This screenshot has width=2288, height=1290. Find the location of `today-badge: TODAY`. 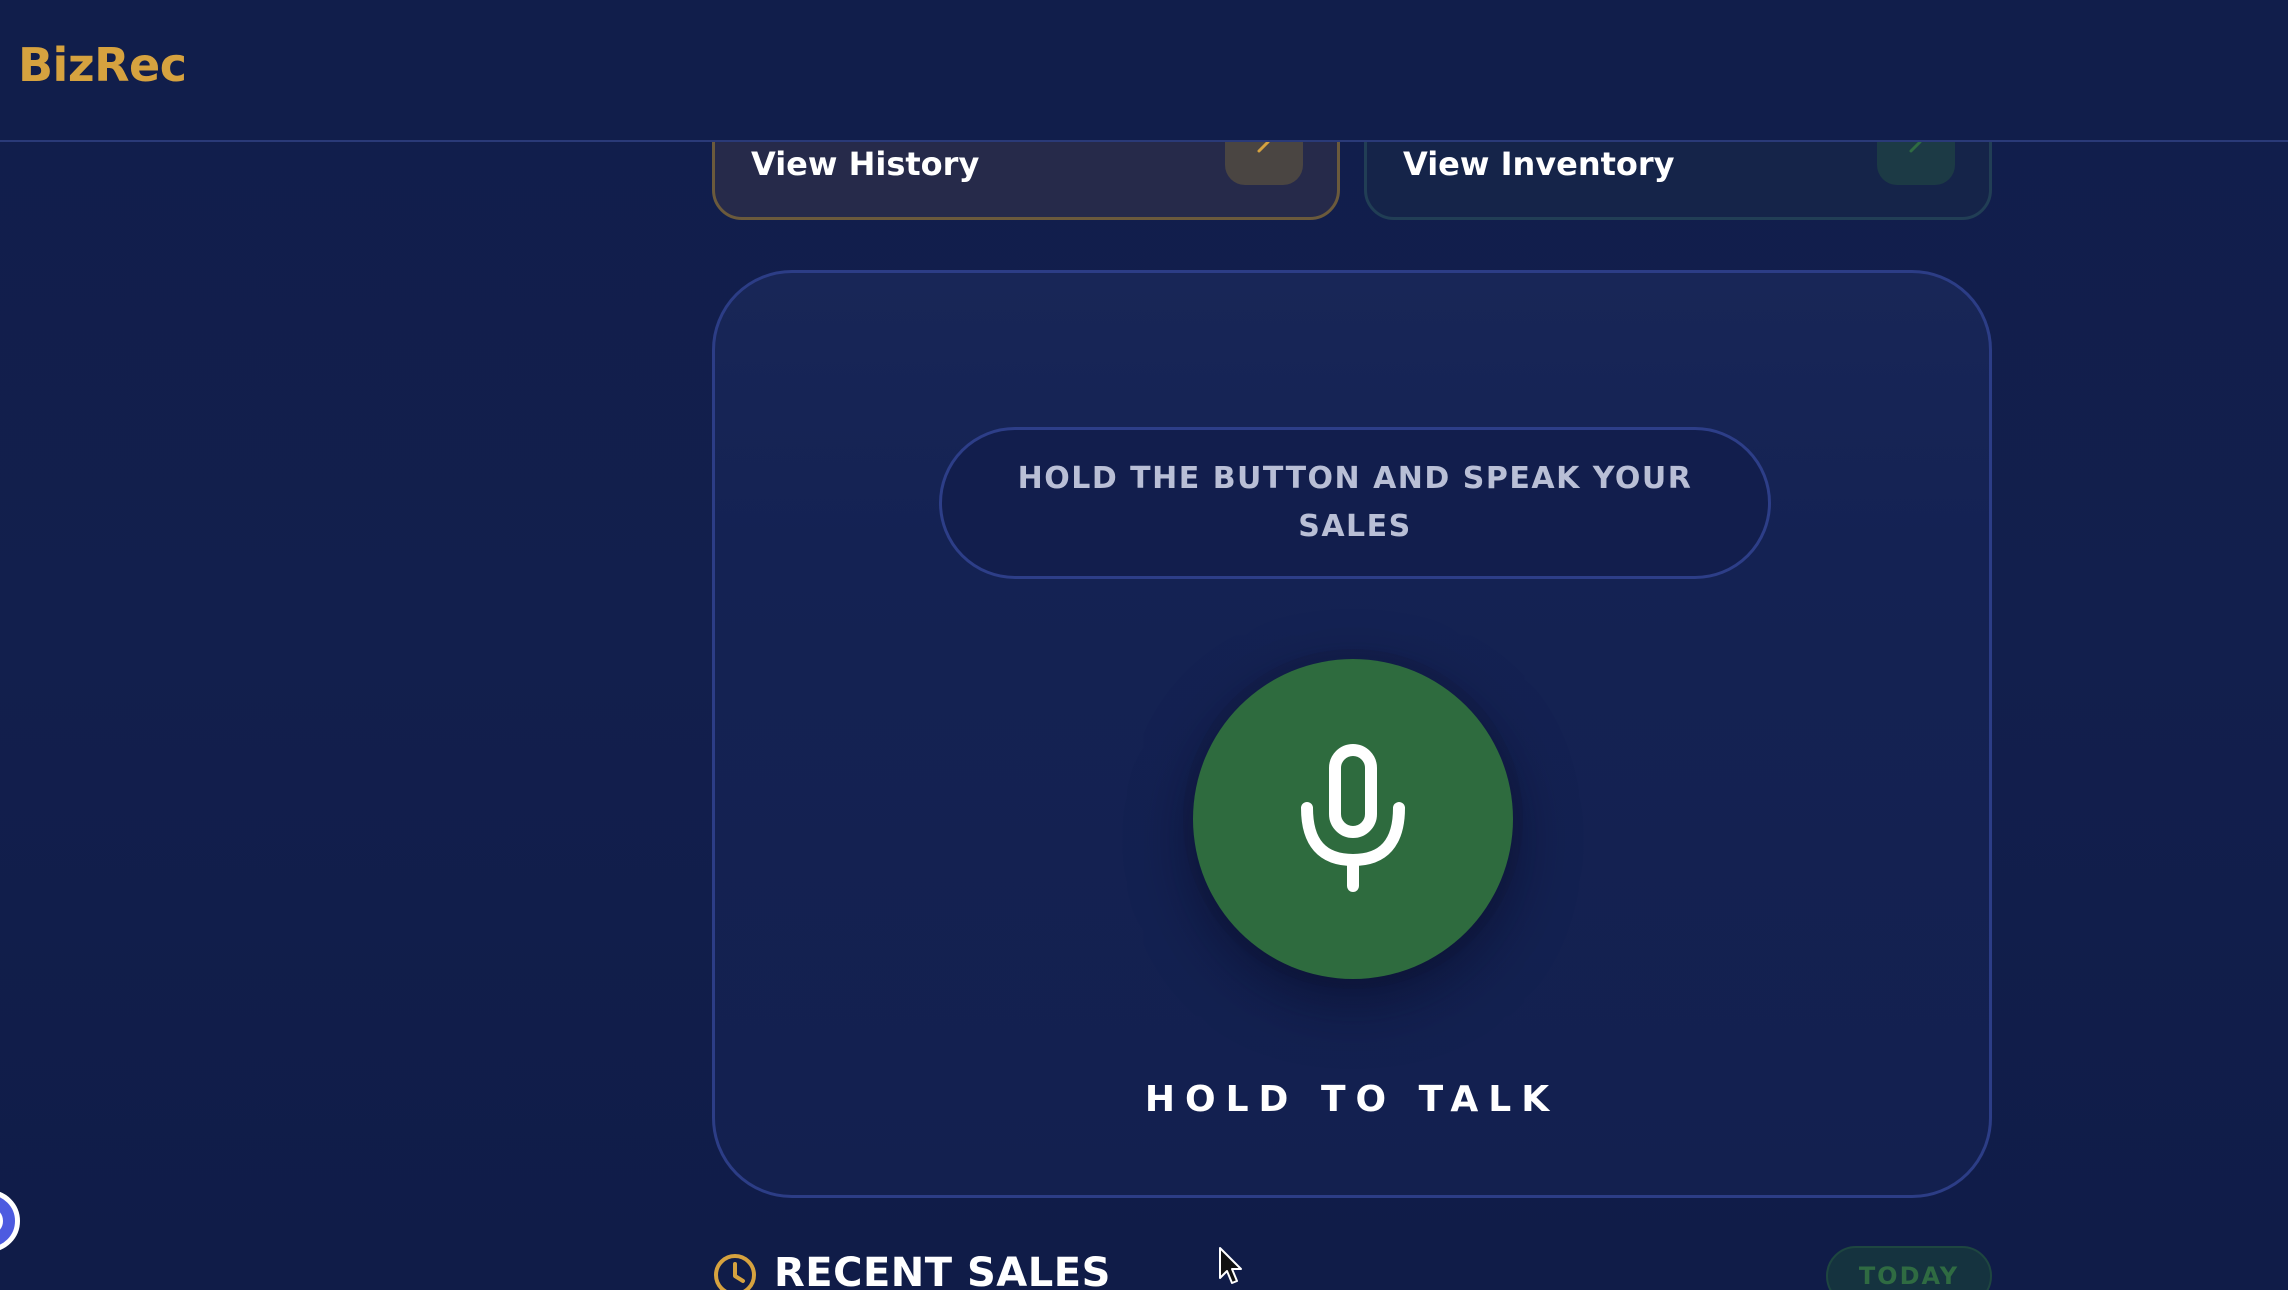

today-badge: TODAY is located at coordinates (1909, 1268).